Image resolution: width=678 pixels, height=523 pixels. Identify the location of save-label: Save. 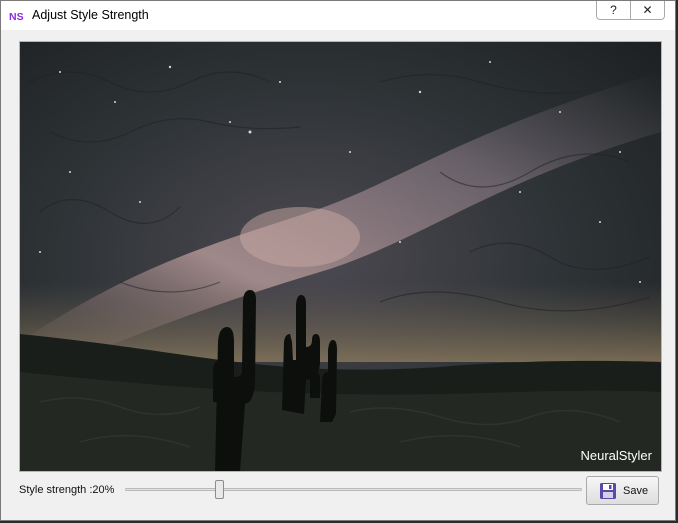
(636, 490).